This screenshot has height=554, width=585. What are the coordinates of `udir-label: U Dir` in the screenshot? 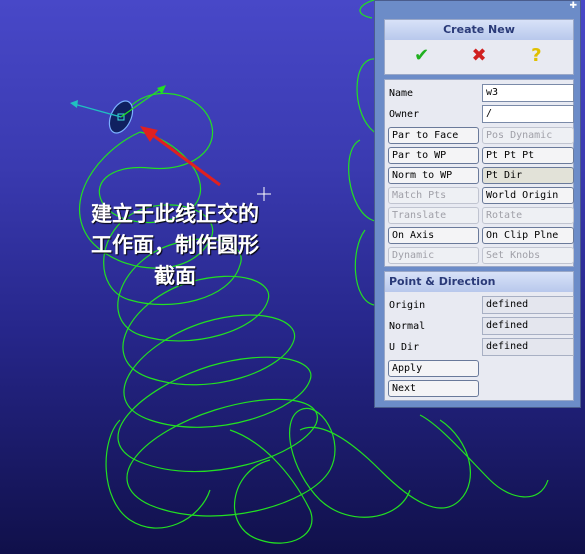 It's located at (404, 347).